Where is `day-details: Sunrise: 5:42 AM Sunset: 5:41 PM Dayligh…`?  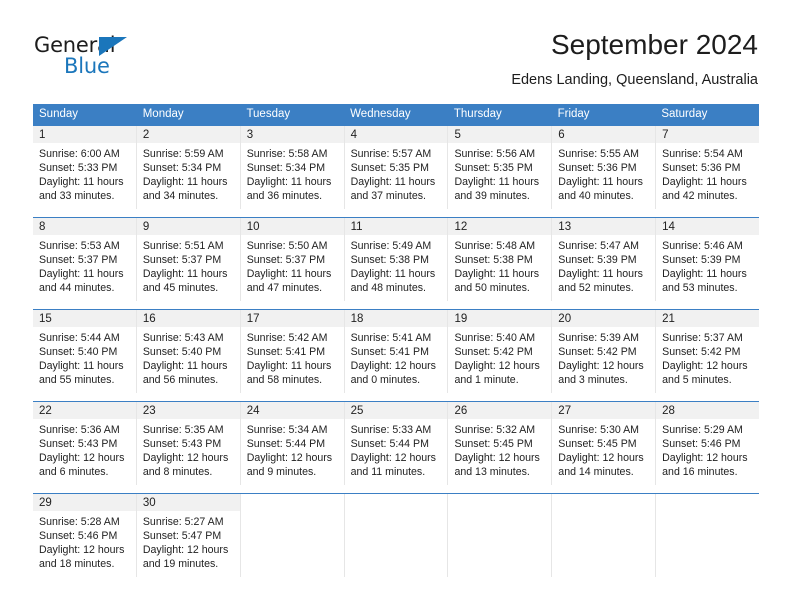
day-details: Sunrise: 5:42 AM Sunset: 5:41 PM Dayligh… is located at coordinates (292, 360).